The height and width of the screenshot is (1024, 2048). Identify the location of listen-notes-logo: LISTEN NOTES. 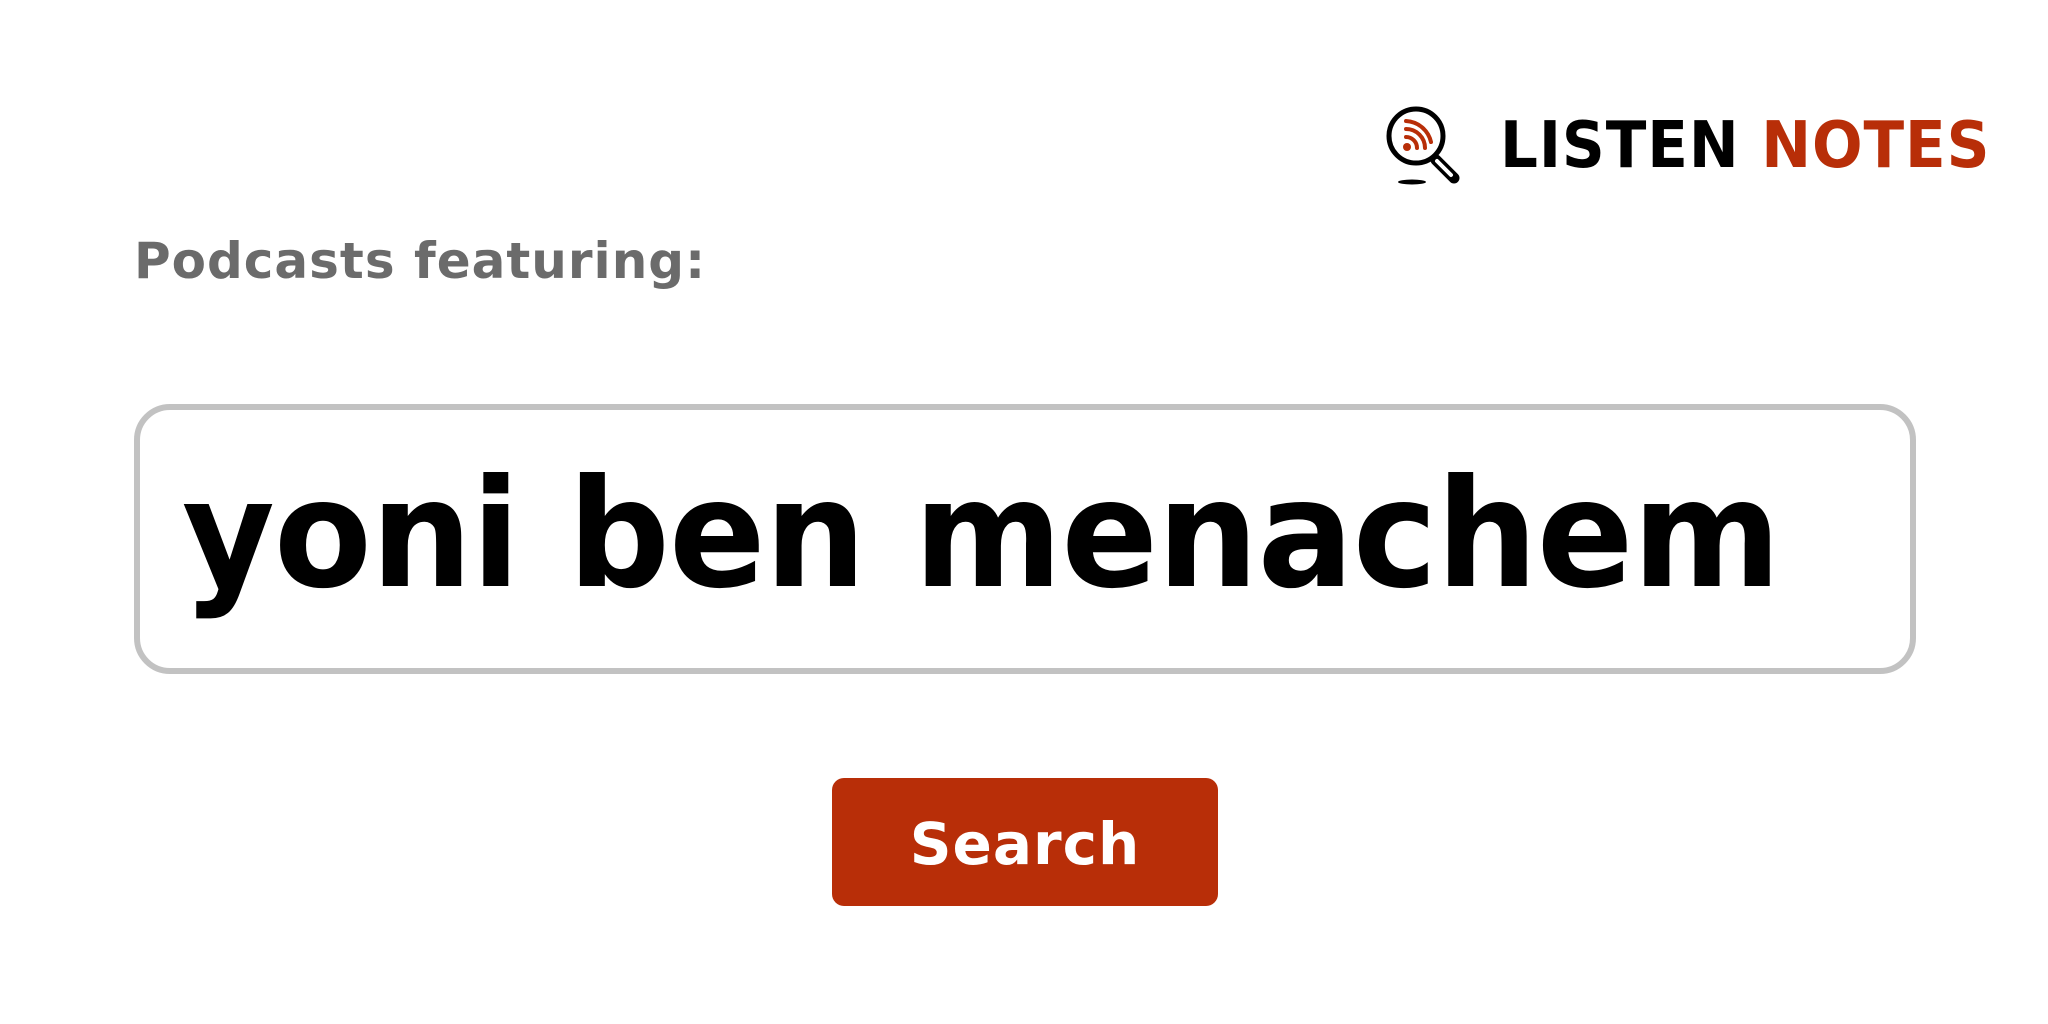
(1705, 146).